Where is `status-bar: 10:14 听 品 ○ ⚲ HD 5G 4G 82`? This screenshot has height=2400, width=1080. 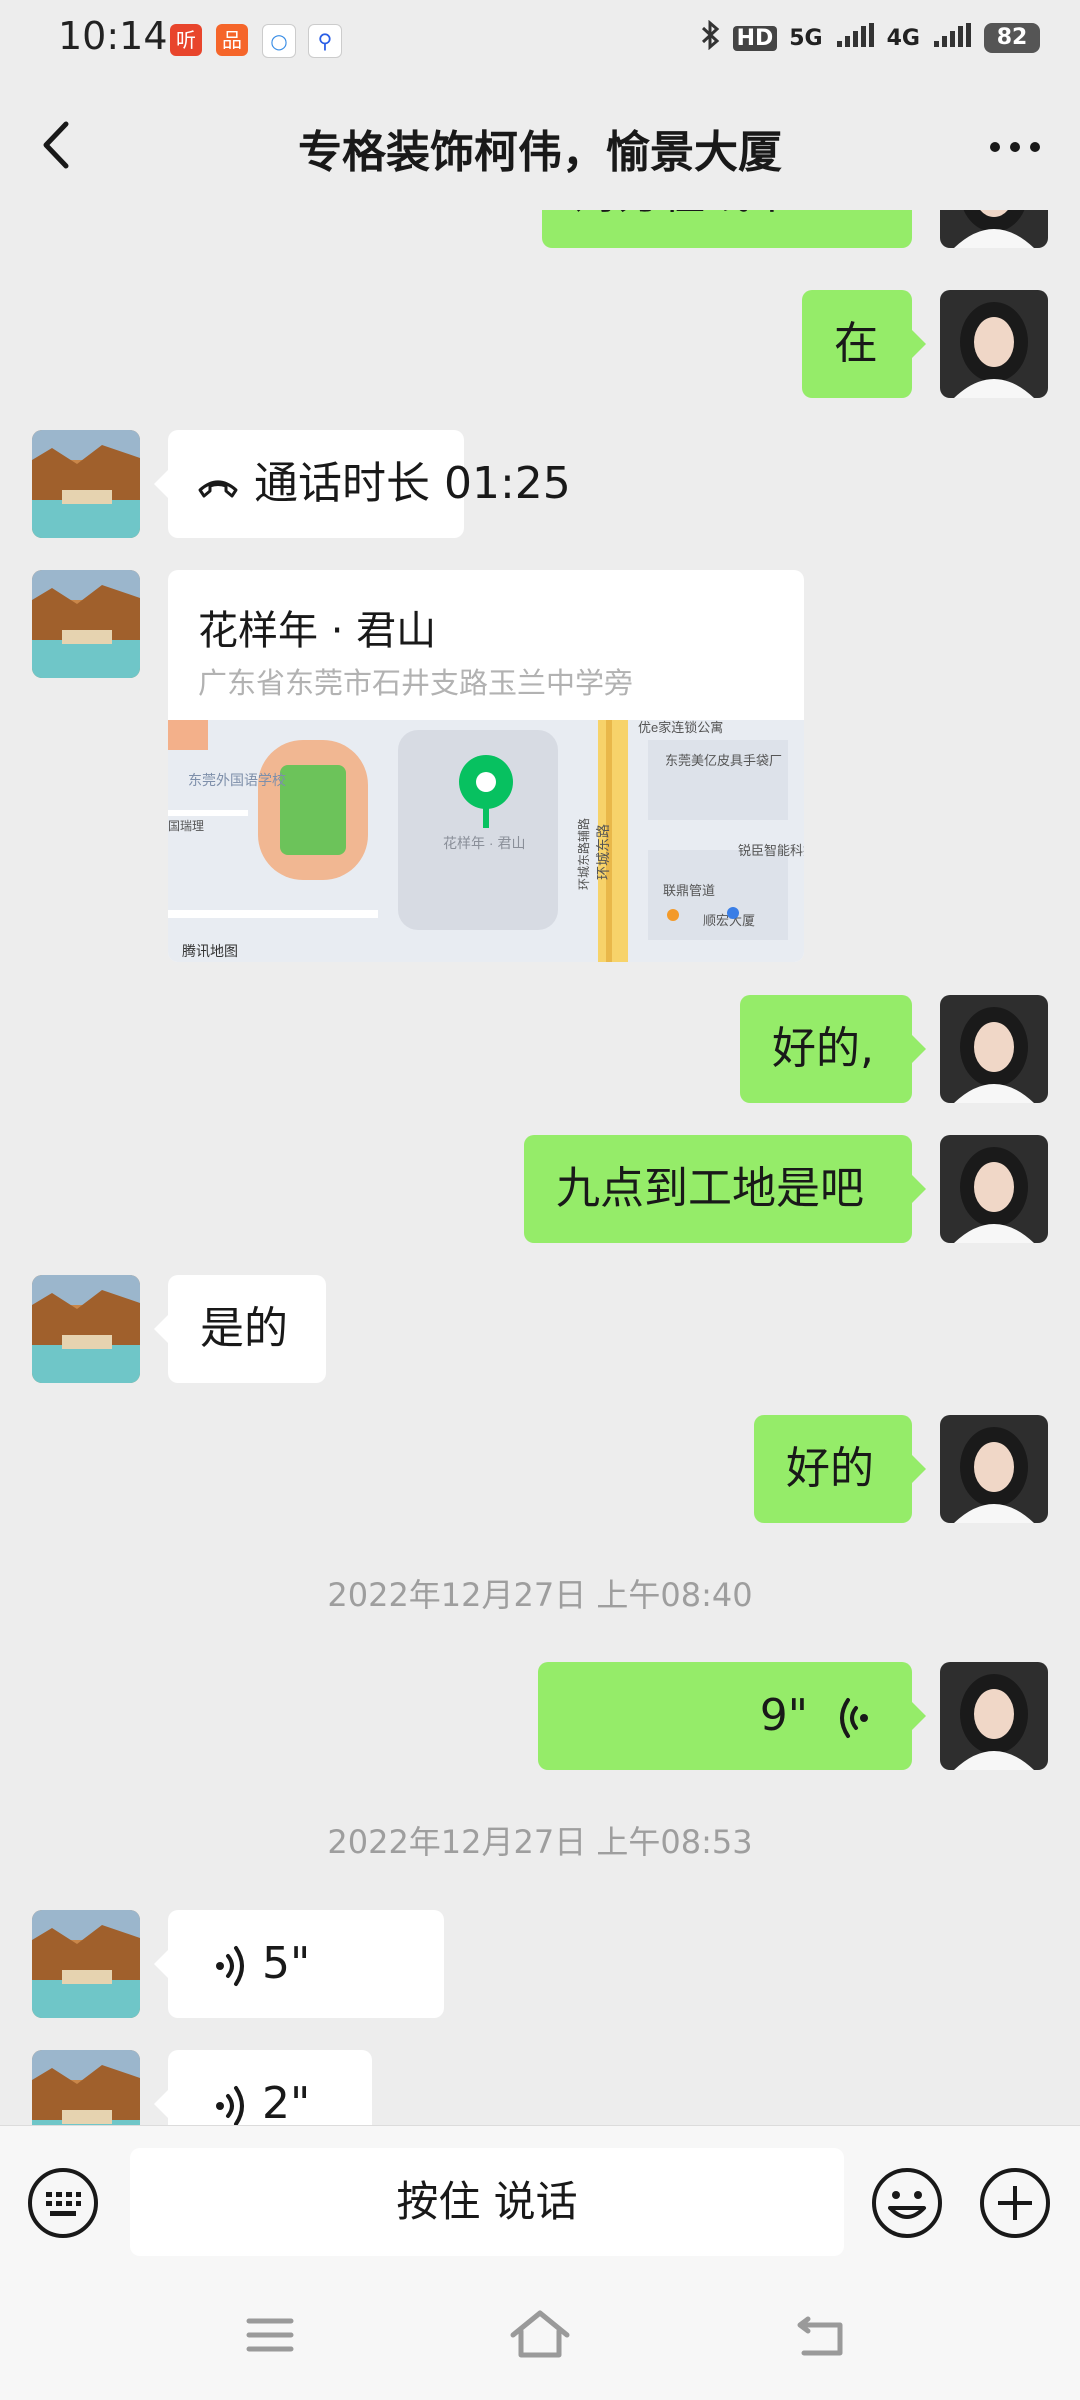 status-bar: 10:14 听 品 ○ ⚲ HD 5G 4G 82 is located at coordinates (540, 40).